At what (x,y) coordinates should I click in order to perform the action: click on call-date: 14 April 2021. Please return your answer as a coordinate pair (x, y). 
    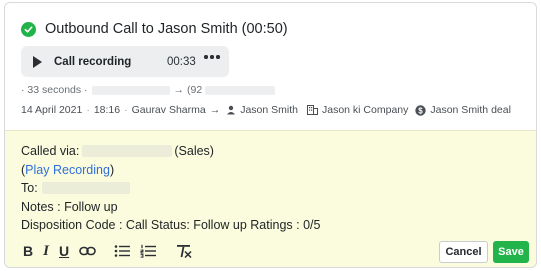
    Looking at the image, I should click on (52, 110).